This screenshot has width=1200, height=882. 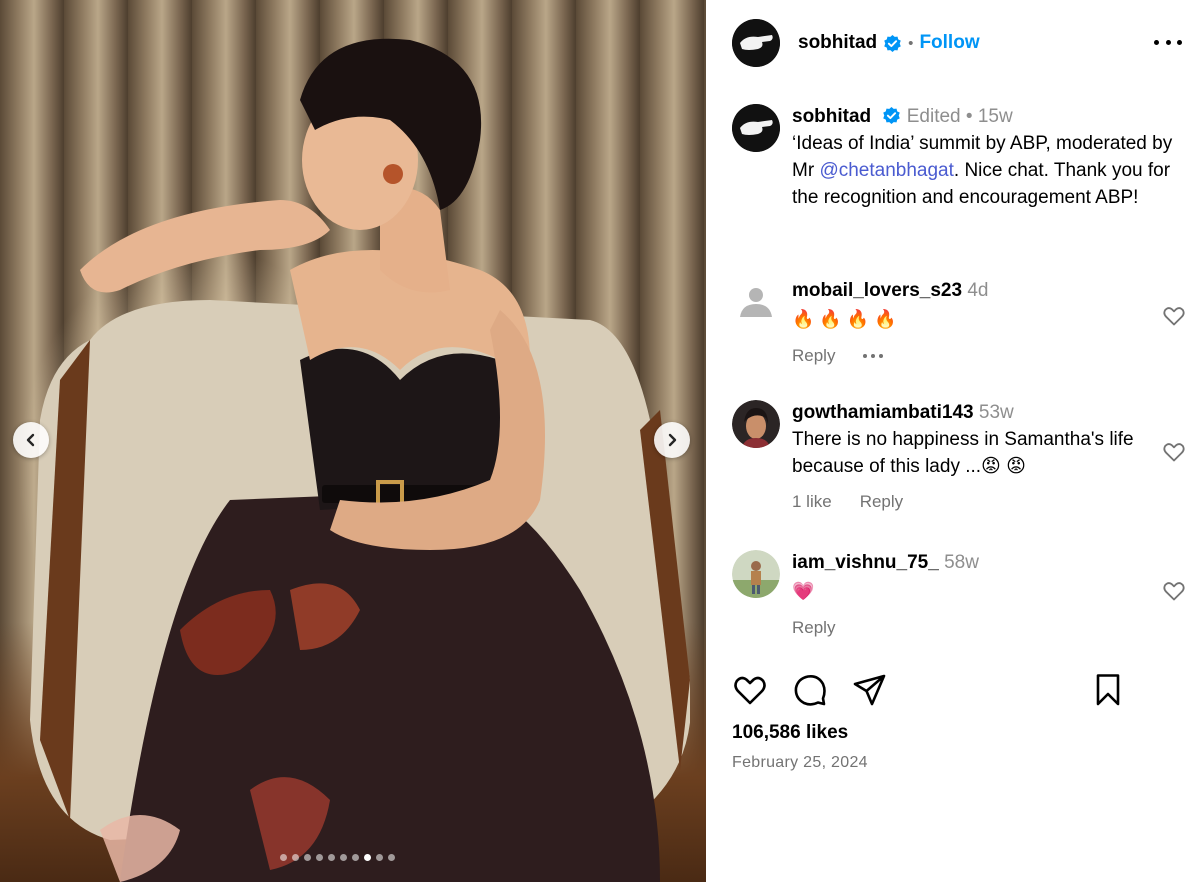 I want to click on comment-username: iam_vishnu_75_, so click(x=865, y=562).